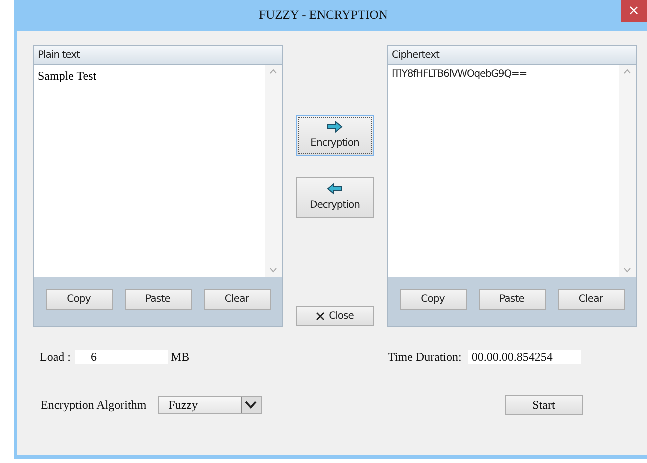  What do you see at coordinates (335, 135) in the screenshot?
I see `action-button: Encryption` at bounding box center [335, 135].